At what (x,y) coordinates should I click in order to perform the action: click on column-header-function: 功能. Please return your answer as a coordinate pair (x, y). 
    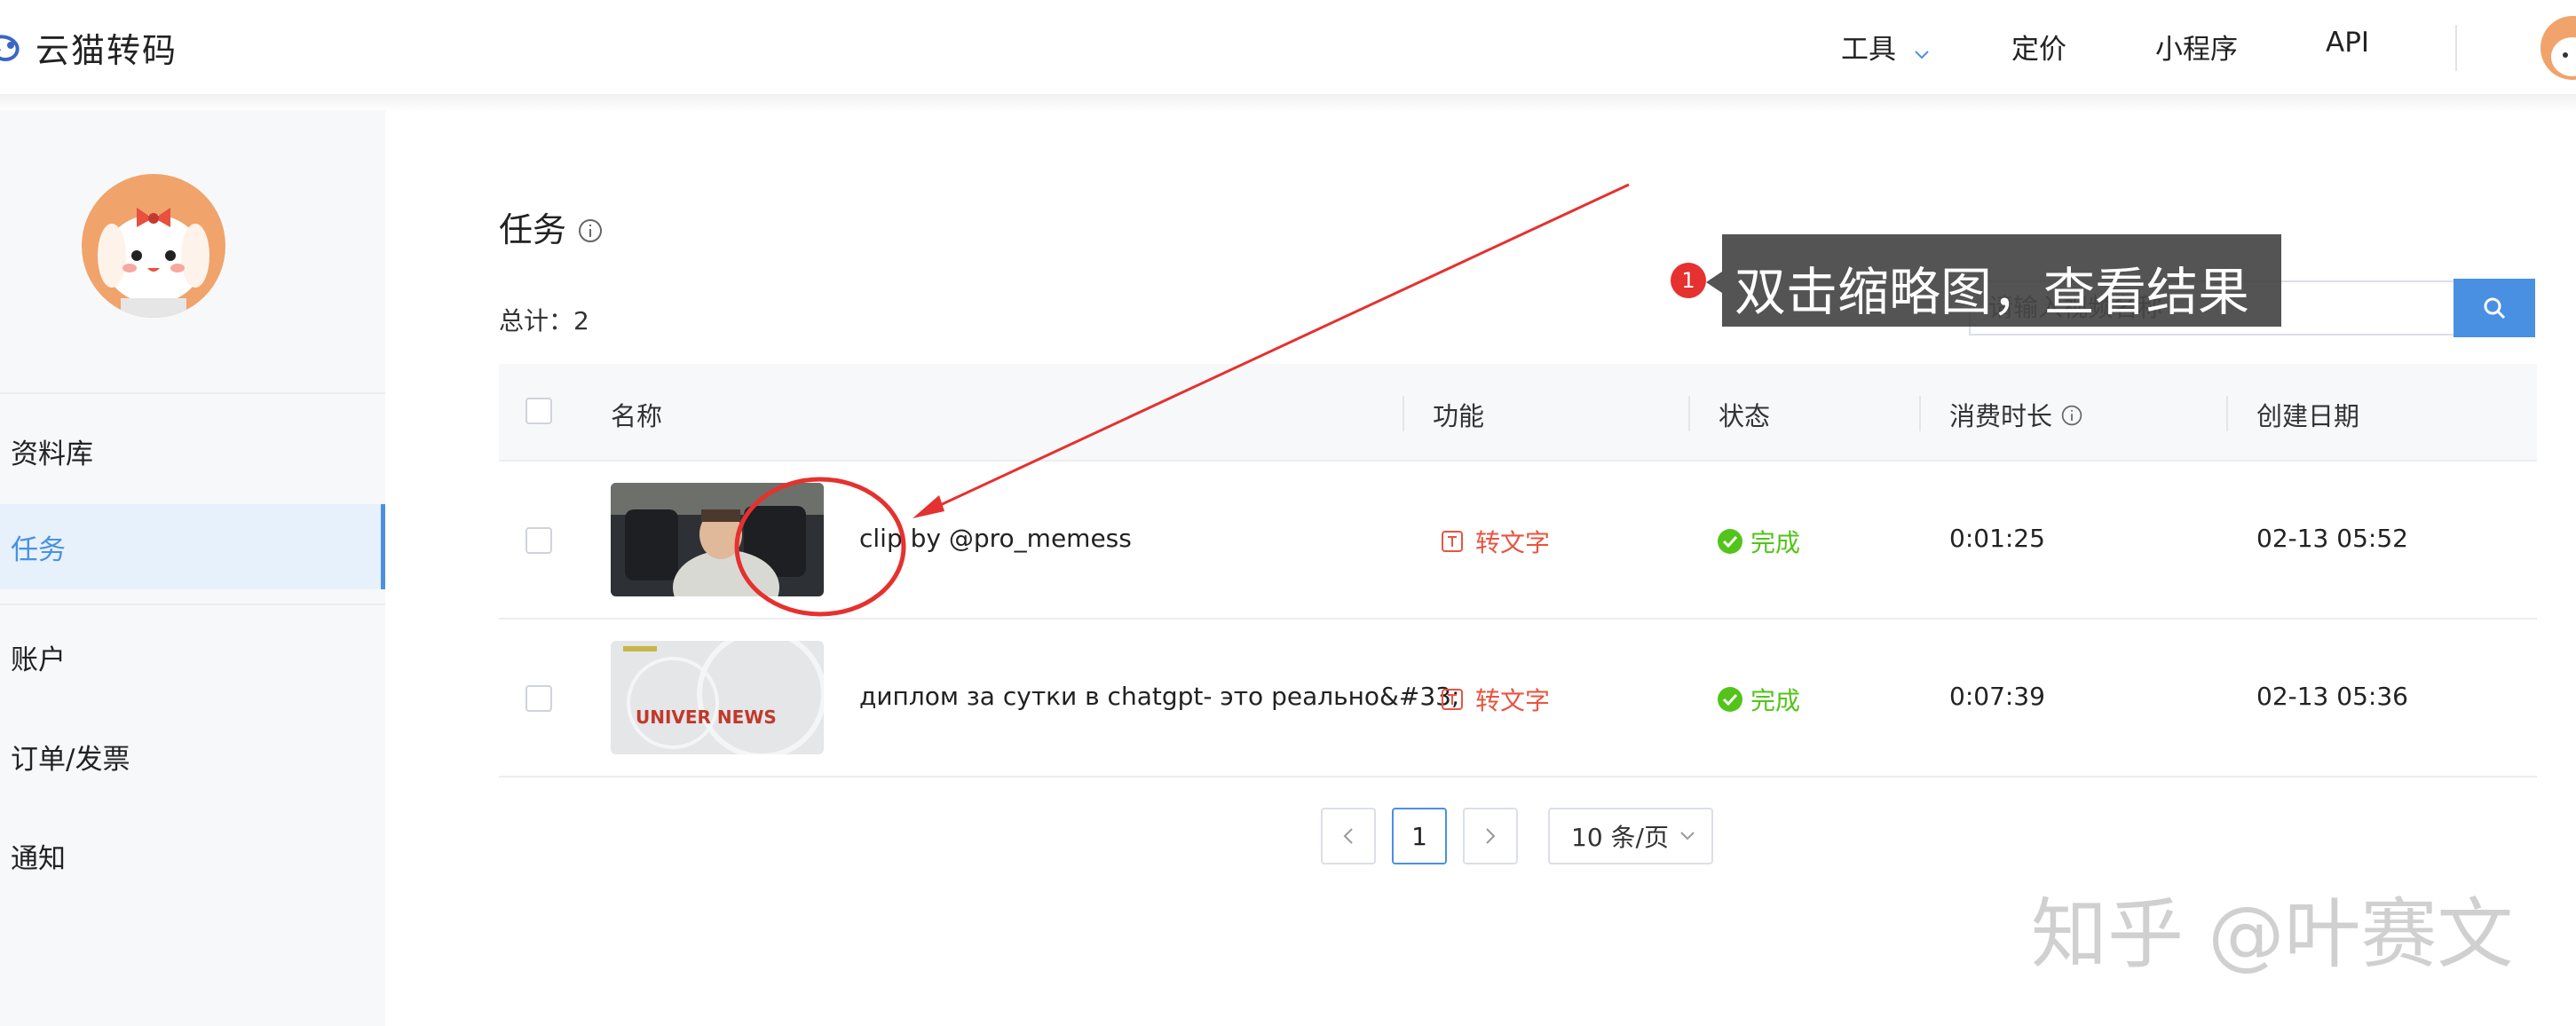
    Looking at the image, I should click on (1459, 416).